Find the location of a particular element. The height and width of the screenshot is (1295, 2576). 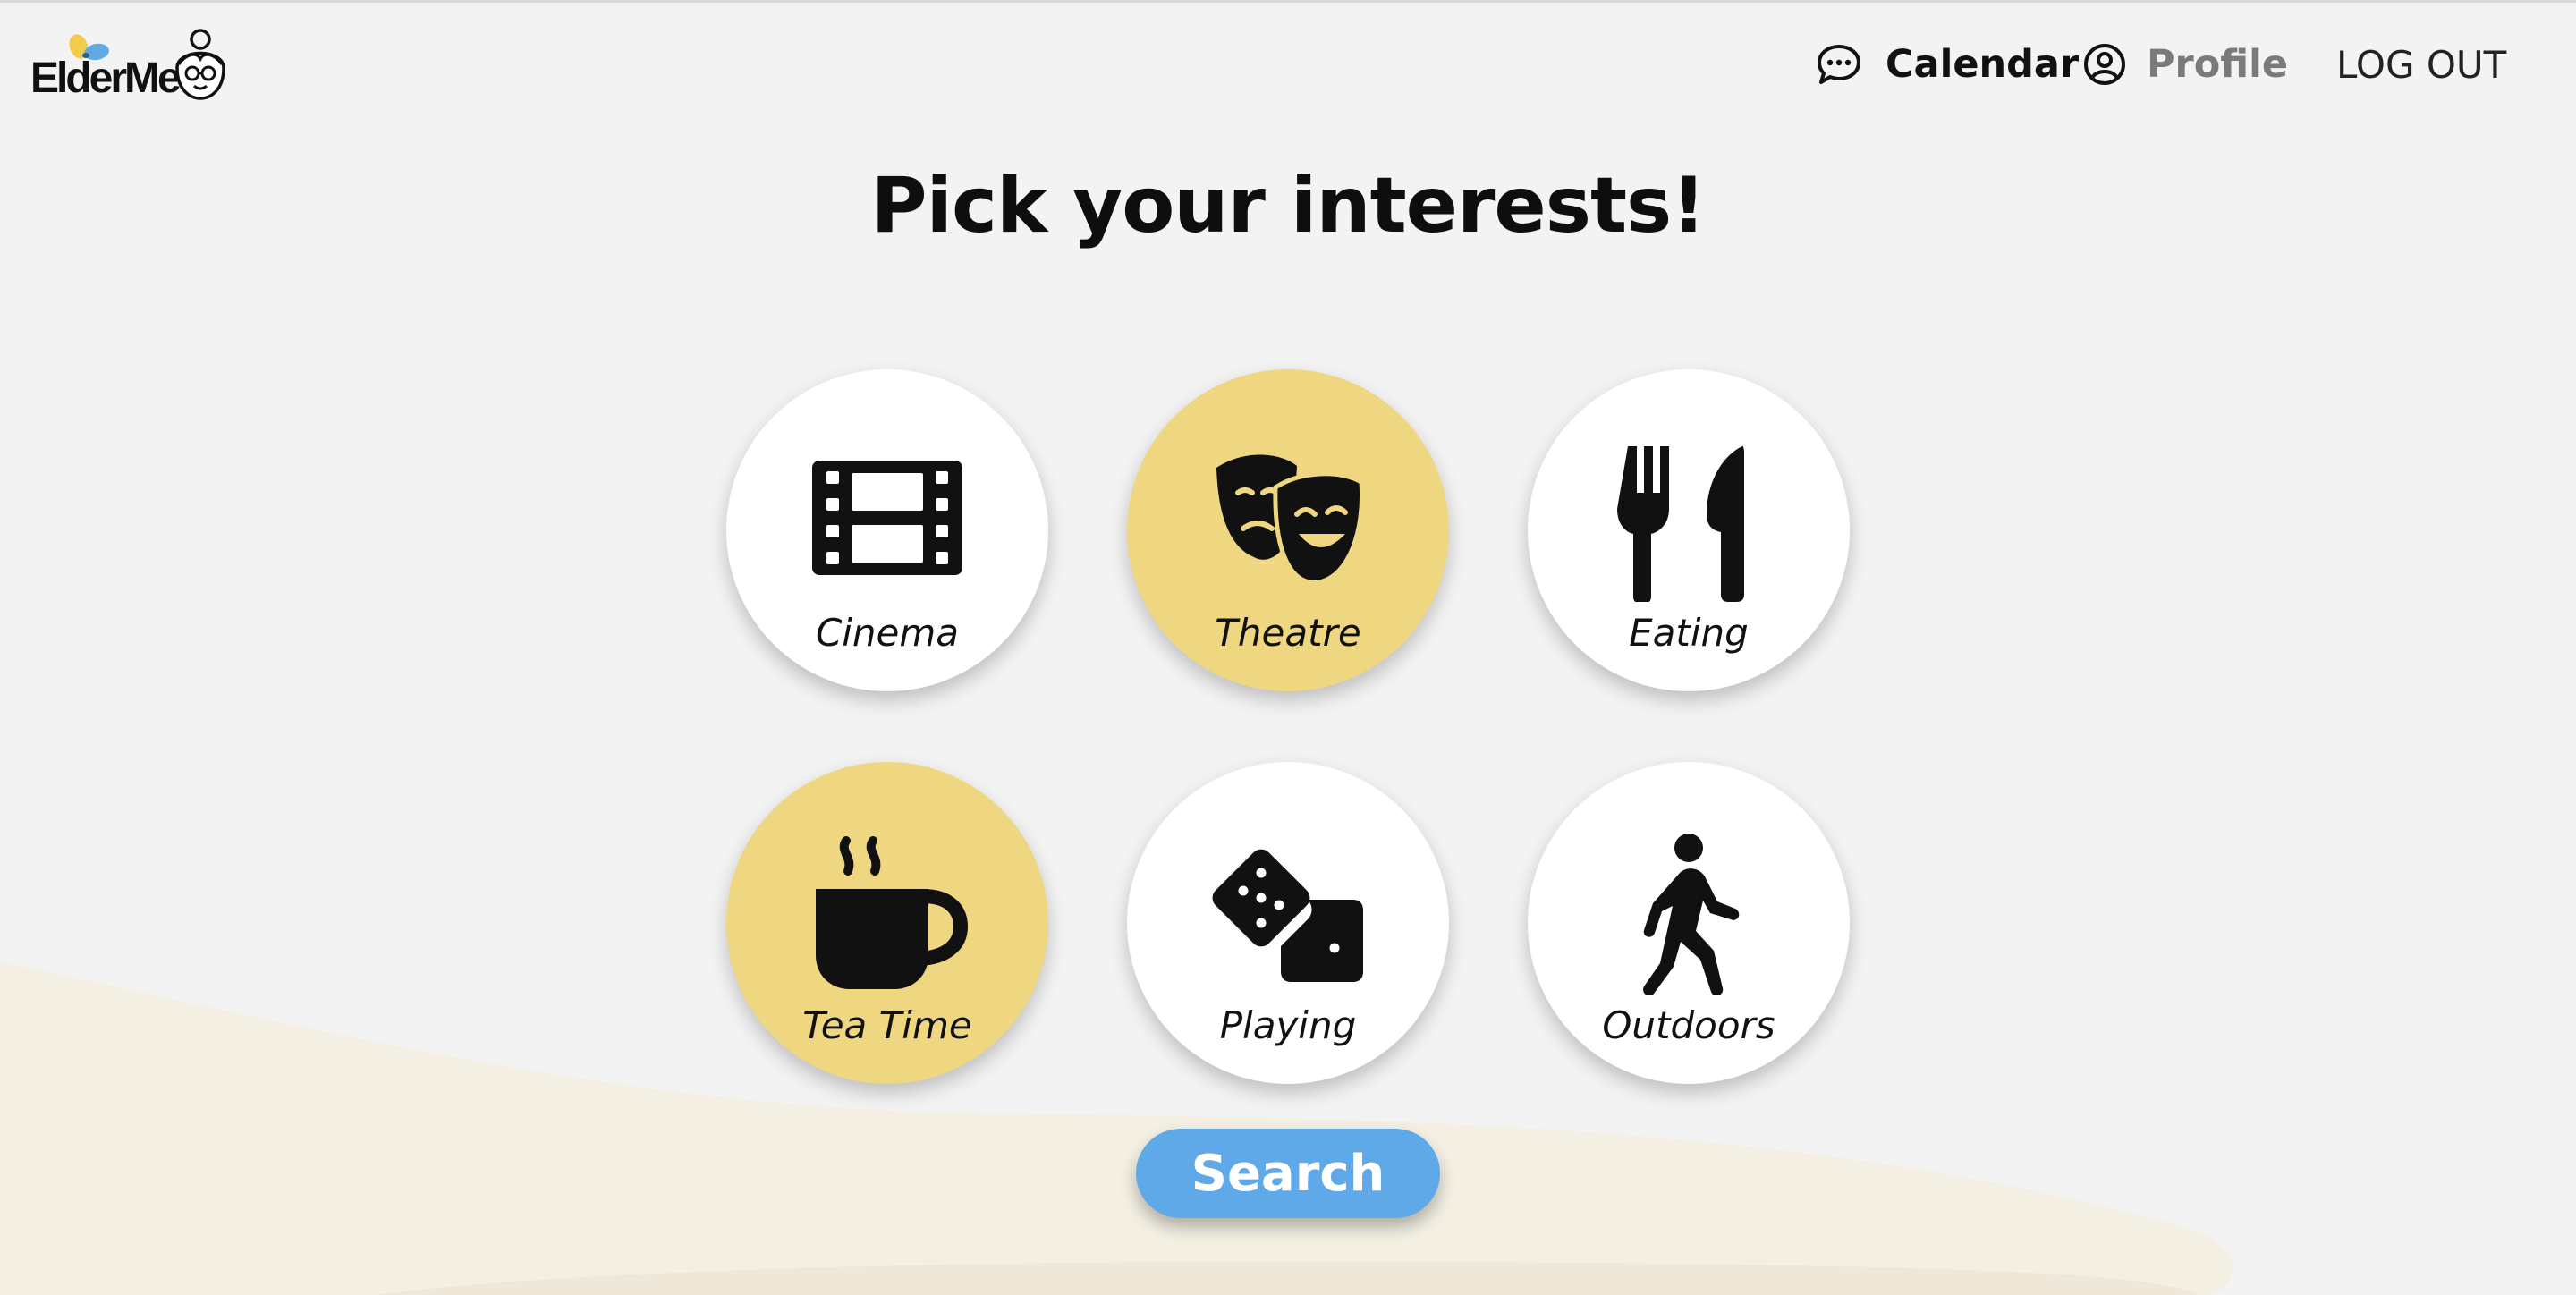

user-circle-icon is located at coordinates (2104, 64).